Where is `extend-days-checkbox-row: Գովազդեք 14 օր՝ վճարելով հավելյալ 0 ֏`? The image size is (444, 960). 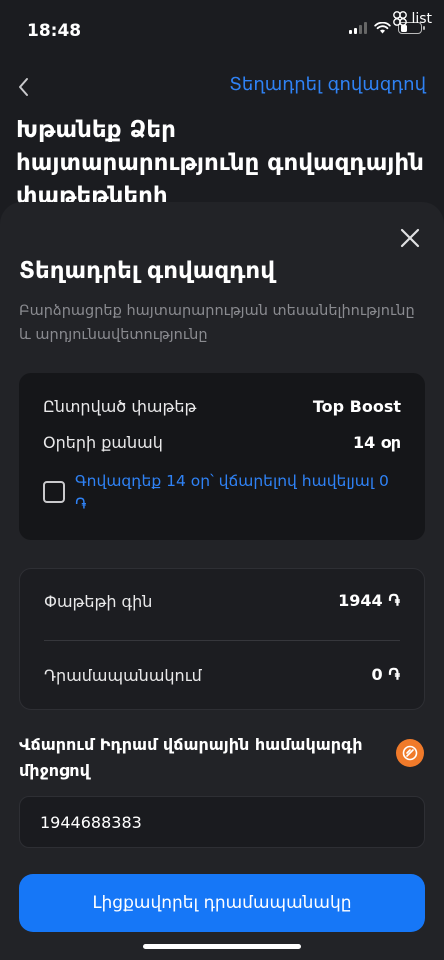 extend-days-checkbox-row: Գովազդեք 14 օր՝ վճարելով հավելյալ 0 ֏ is located at coordinates (224, 493).